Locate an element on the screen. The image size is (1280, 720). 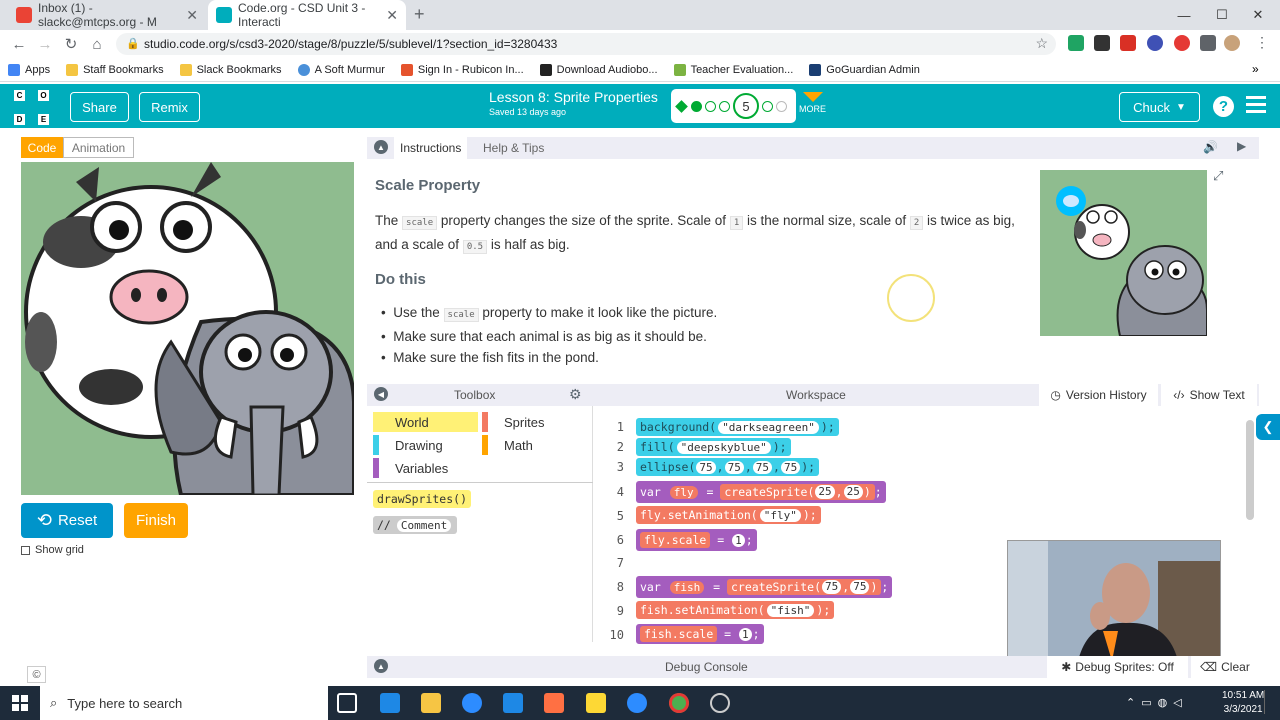
string-arg: "fly" is located at coordinates (780, 515).